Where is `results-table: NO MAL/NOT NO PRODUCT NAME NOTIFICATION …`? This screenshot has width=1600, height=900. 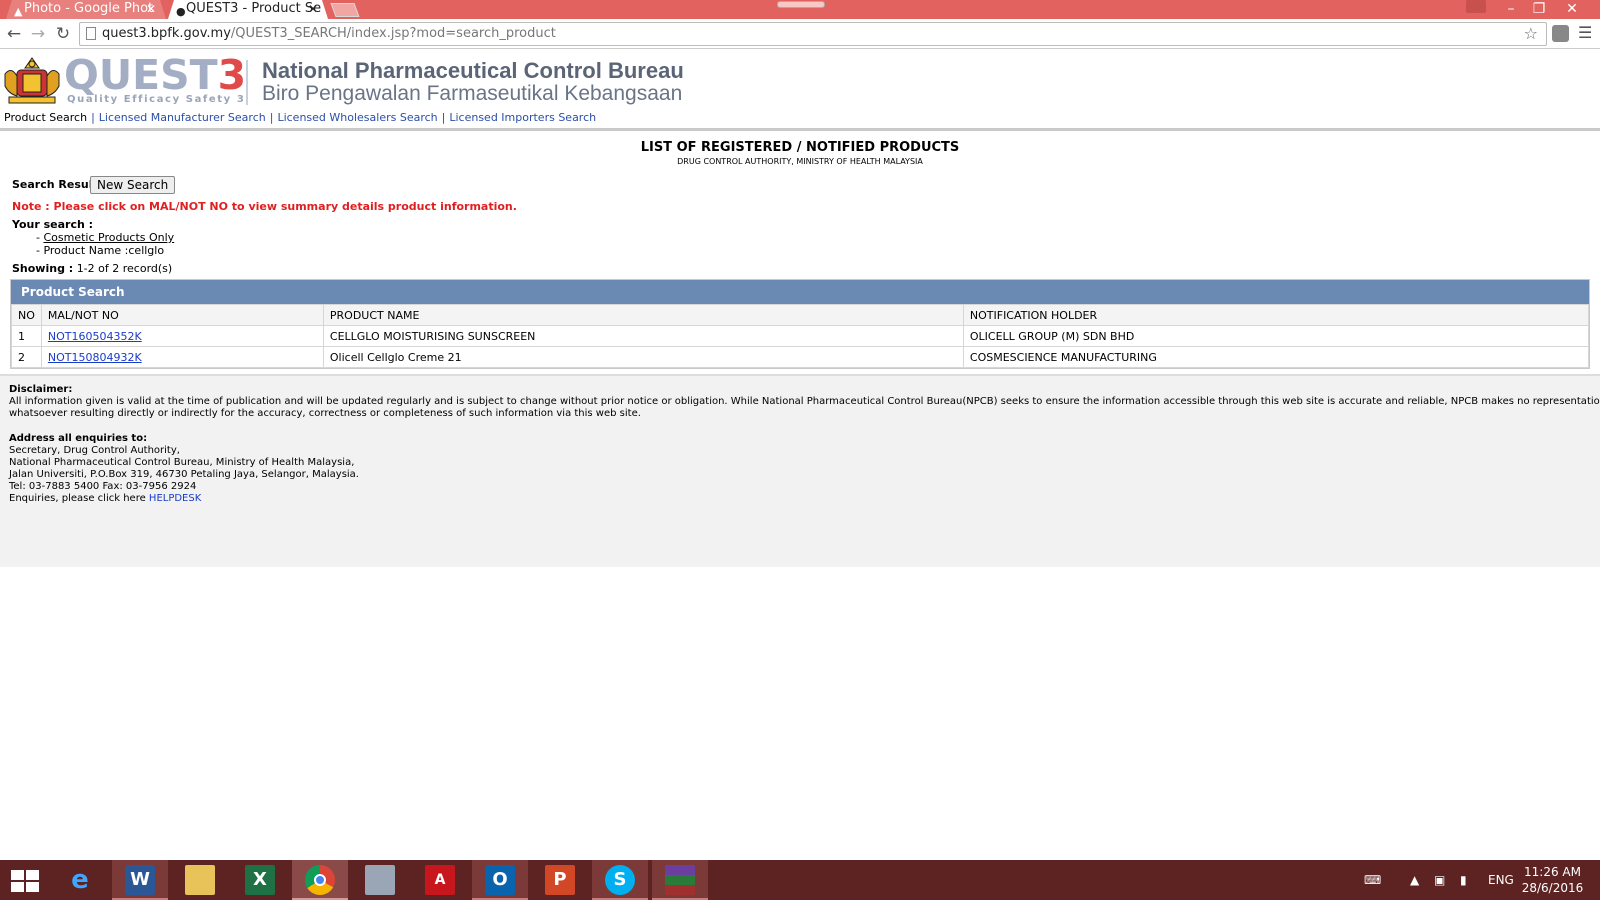 results-table: NO MAL/NOT NO PRODUCT NAME NOTIFICATION … is located at coordinates (800, 336).